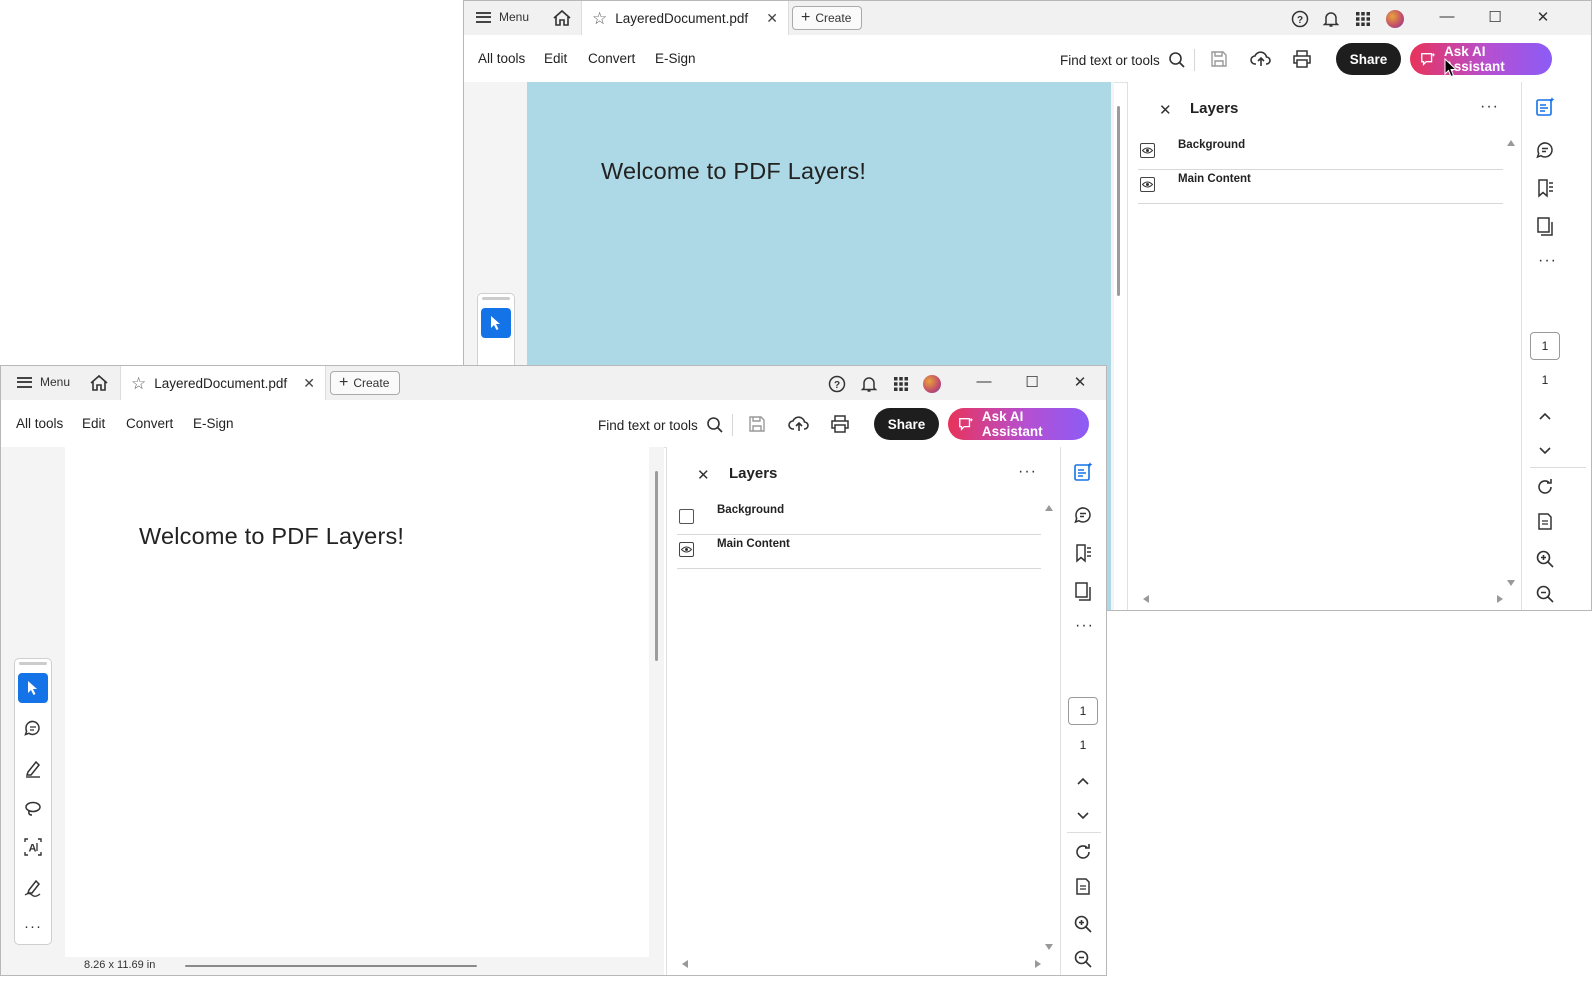 The height and width of the screenshot is (990, 1592). What do you see at coordinates (33, 728) in the screenshot?
I see `add-comment-button` at bounding box center [33, 728].